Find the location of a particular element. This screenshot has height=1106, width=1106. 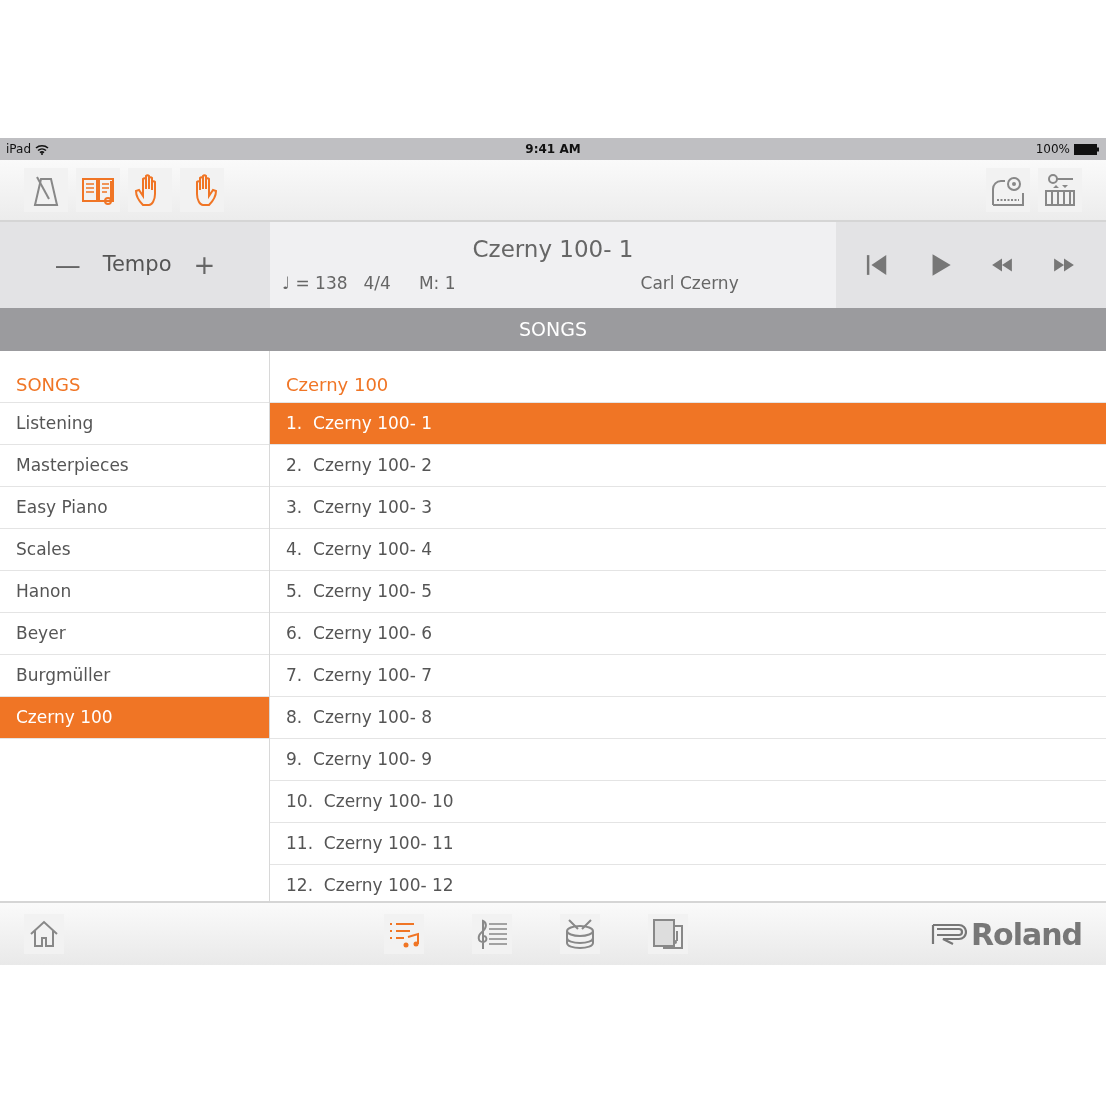

section-title: SONGS is located at coordinates (553, 330).